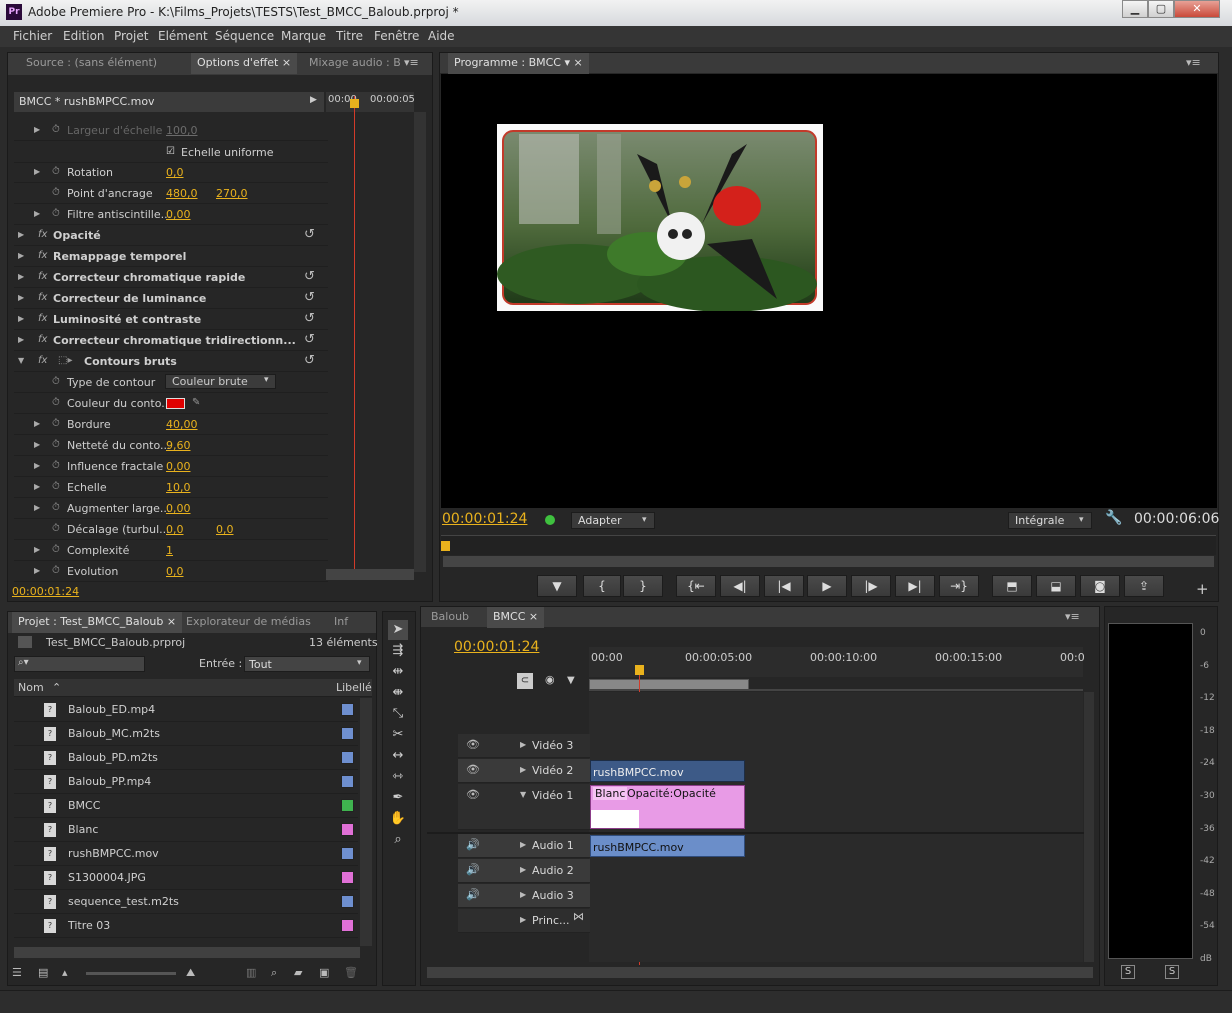 The image size is (1232, 1013). I want to click on slide-tool-icon: ⇿, so click(398, 777).